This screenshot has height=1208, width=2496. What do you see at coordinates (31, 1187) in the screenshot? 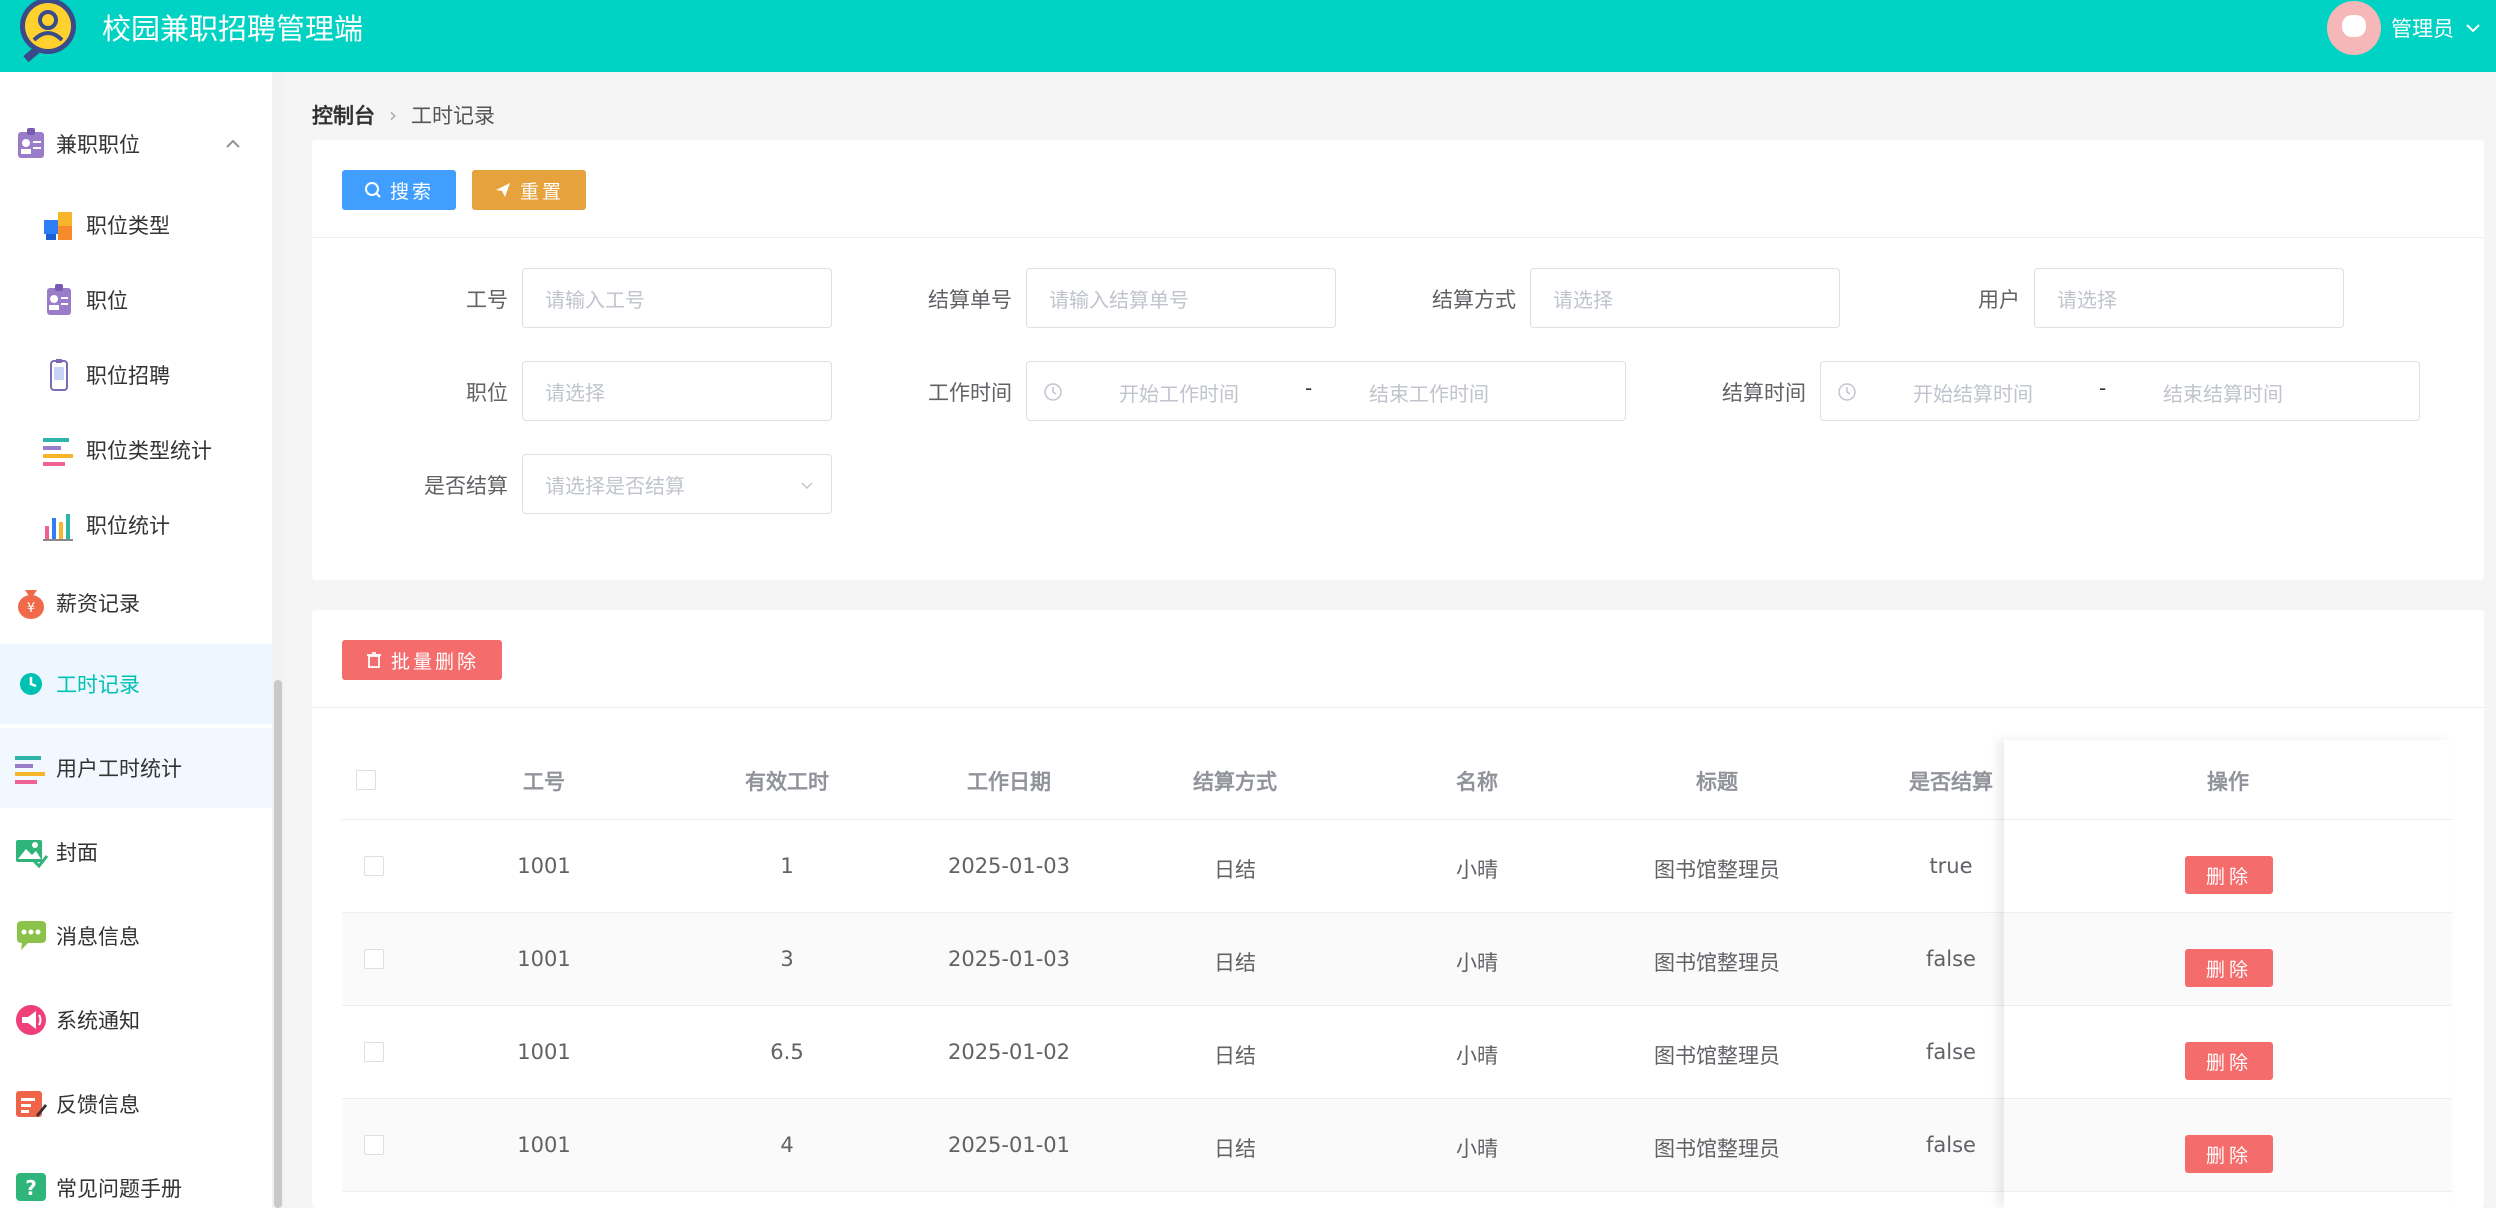
I see `question-icon: ?` at bounding box center [31, 1187].